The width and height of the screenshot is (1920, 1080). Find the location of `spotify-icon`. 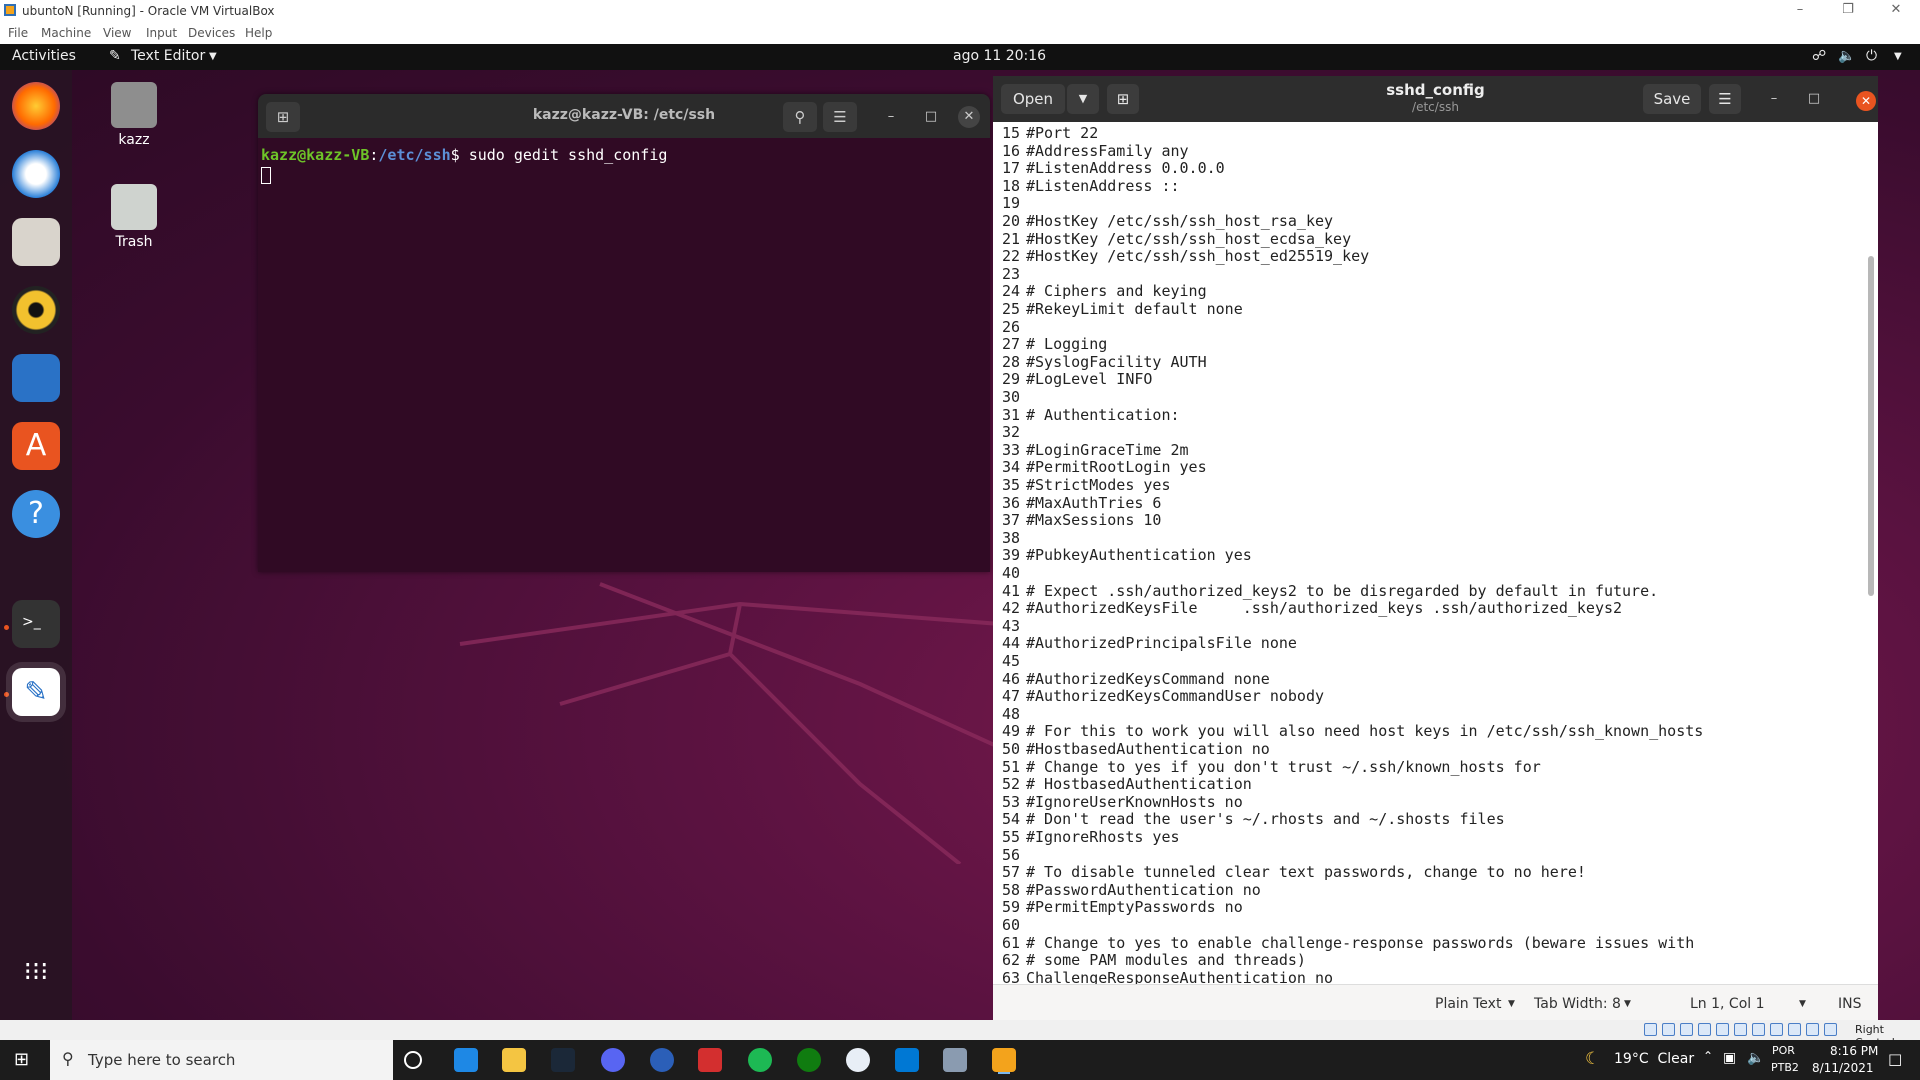

spotify-icon is located at coordinates (760, 1060).